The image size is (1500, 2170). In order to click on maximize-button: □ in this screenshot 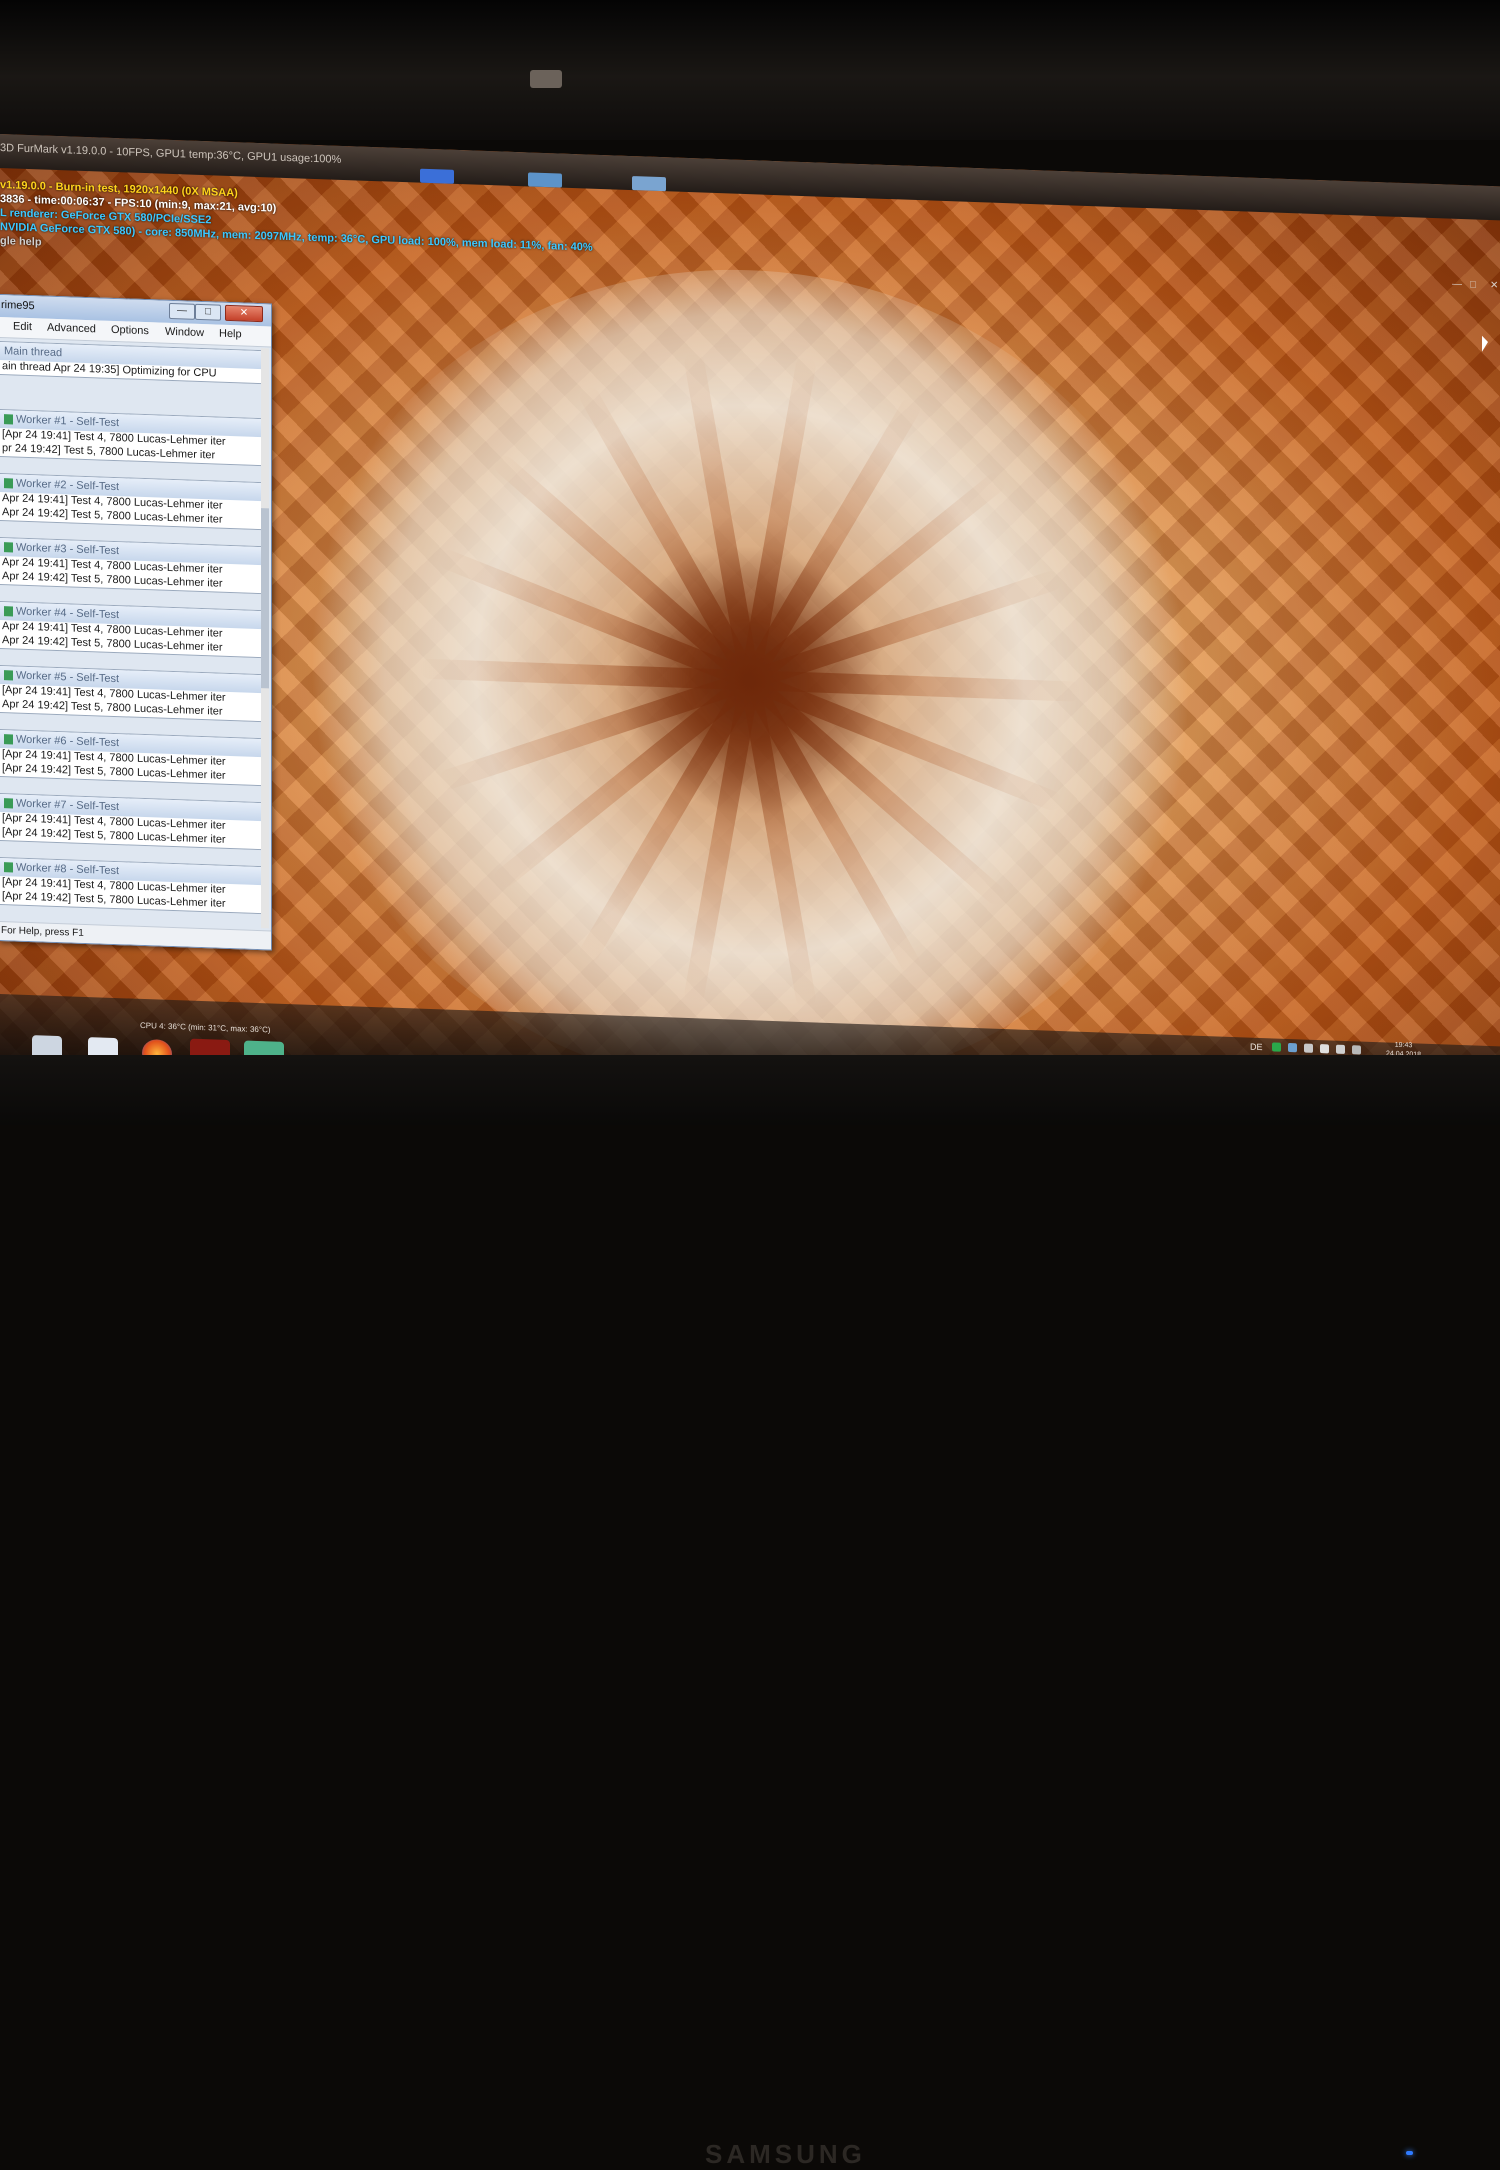, I will do `click(208, 312)`.